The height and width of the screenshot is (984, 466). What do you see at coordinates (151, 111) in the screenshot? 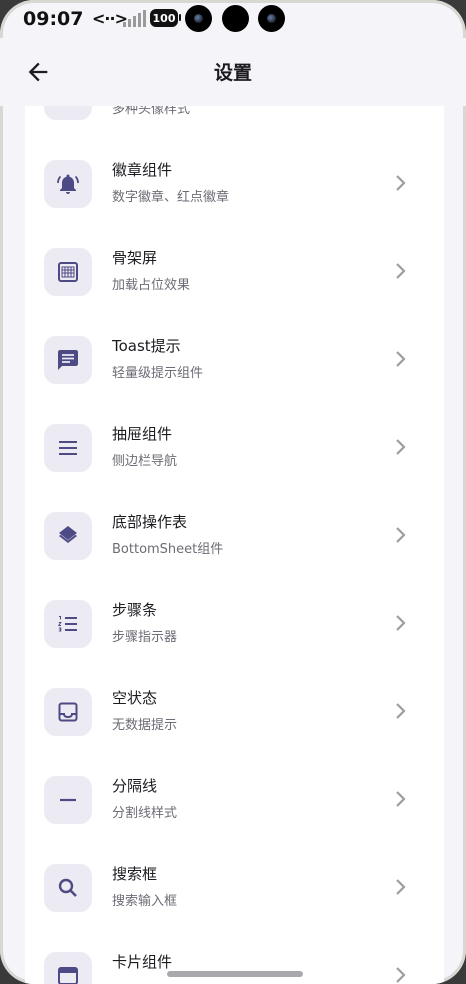
I see `item-subtitle: 多种头像样式` at bounding box center [151, 111].